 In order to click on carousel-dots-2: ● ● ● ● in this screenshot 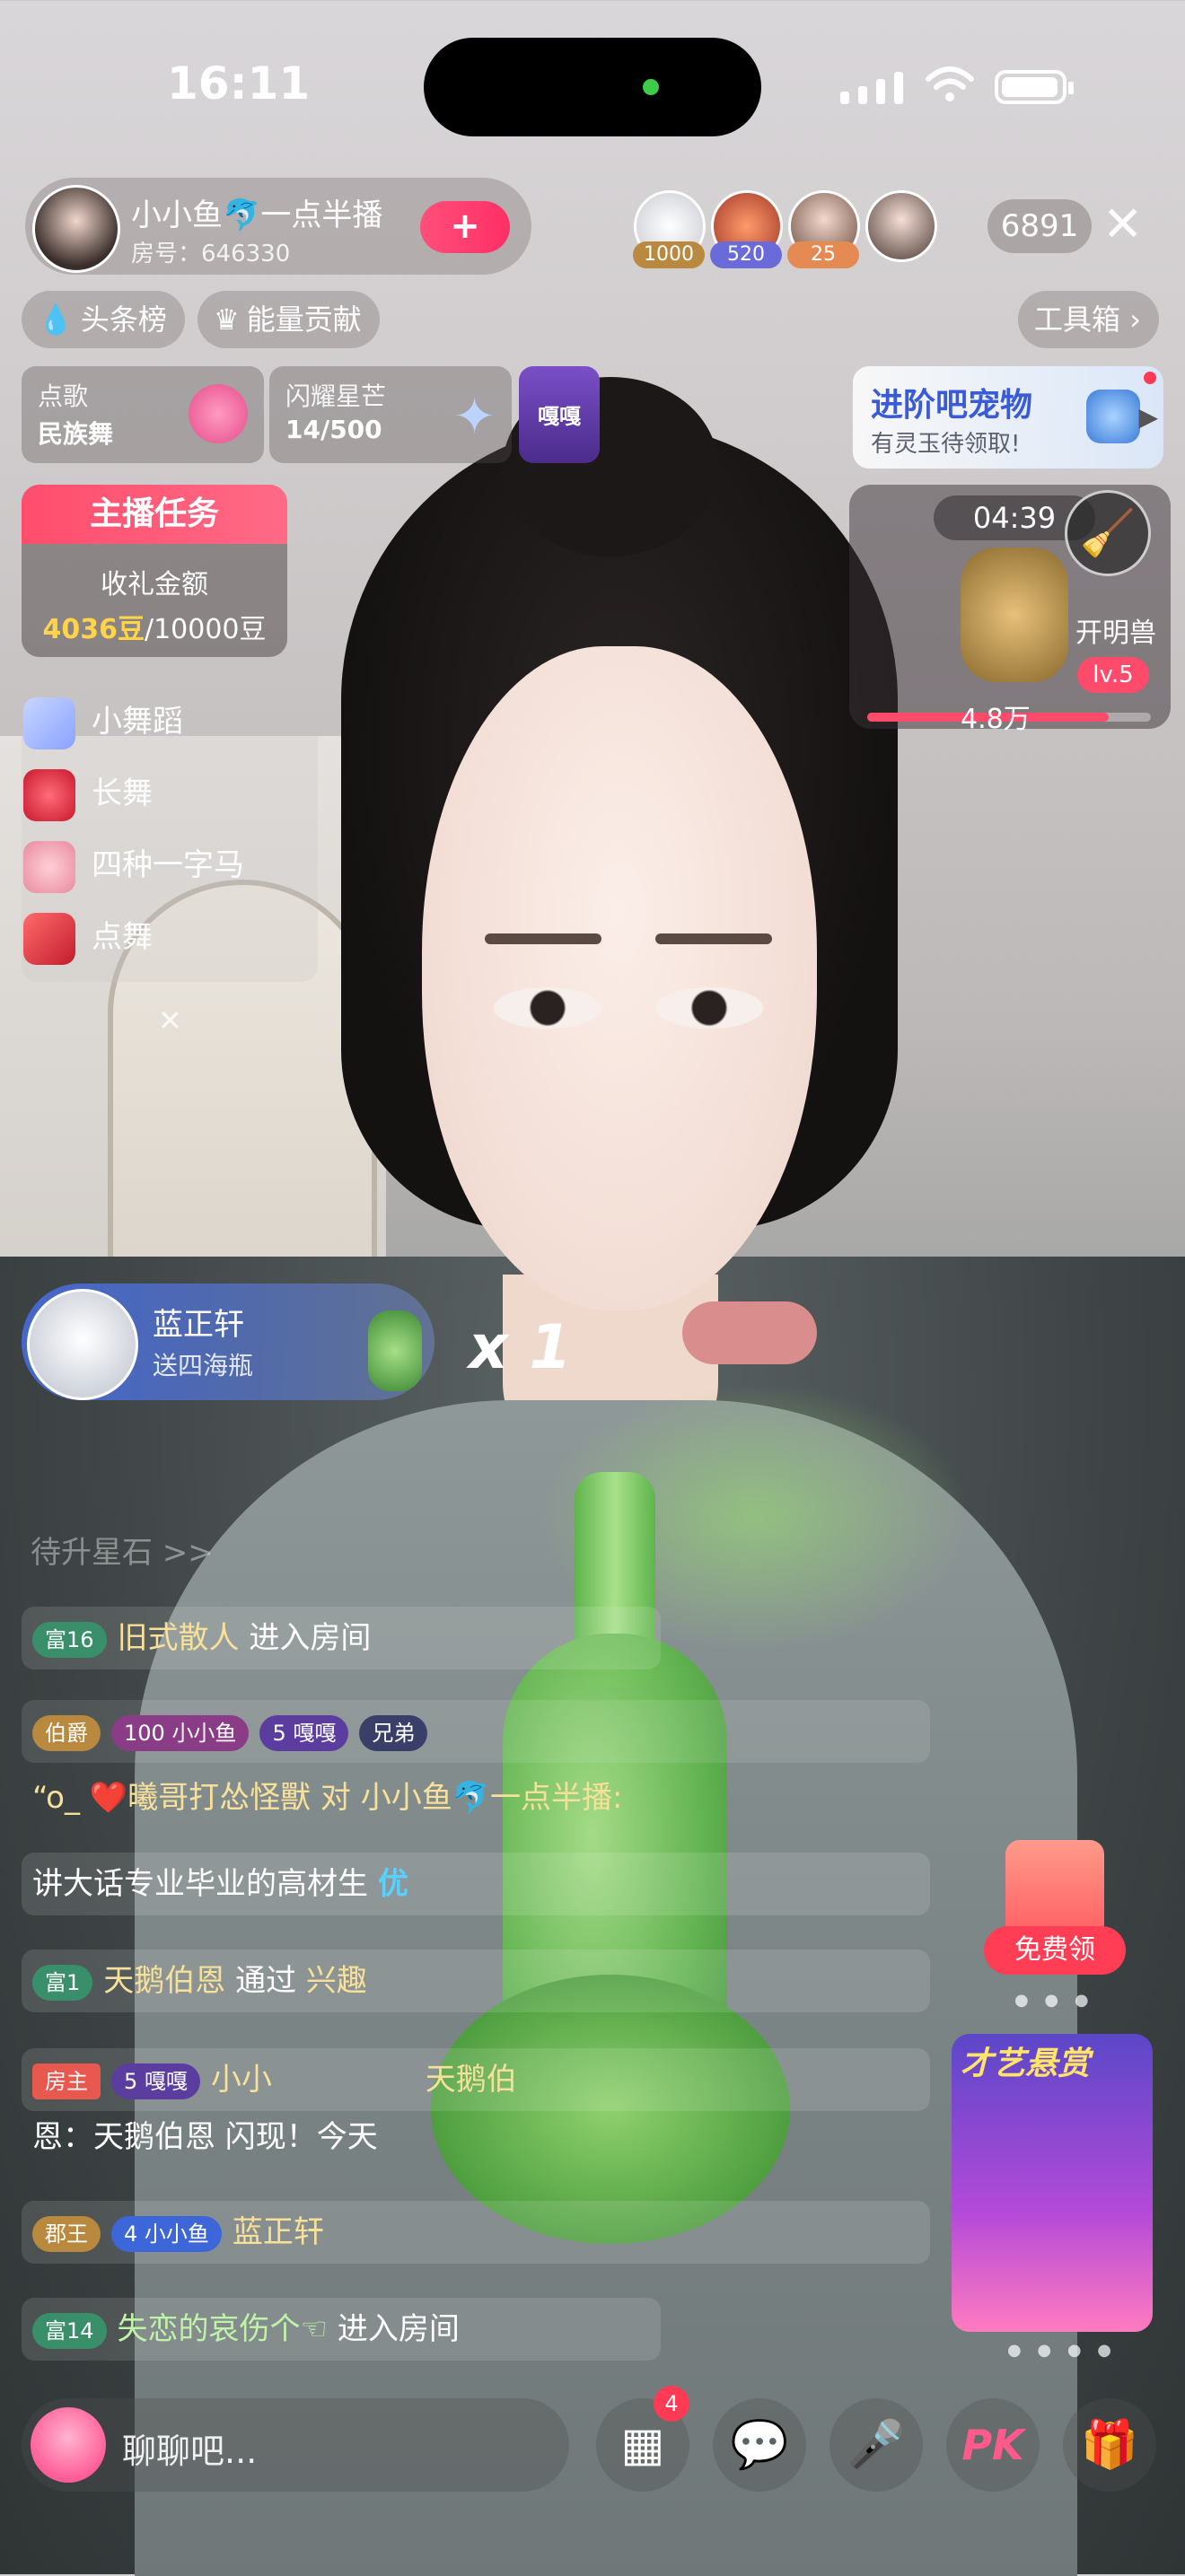, I will do `click(1062, 2350)`.